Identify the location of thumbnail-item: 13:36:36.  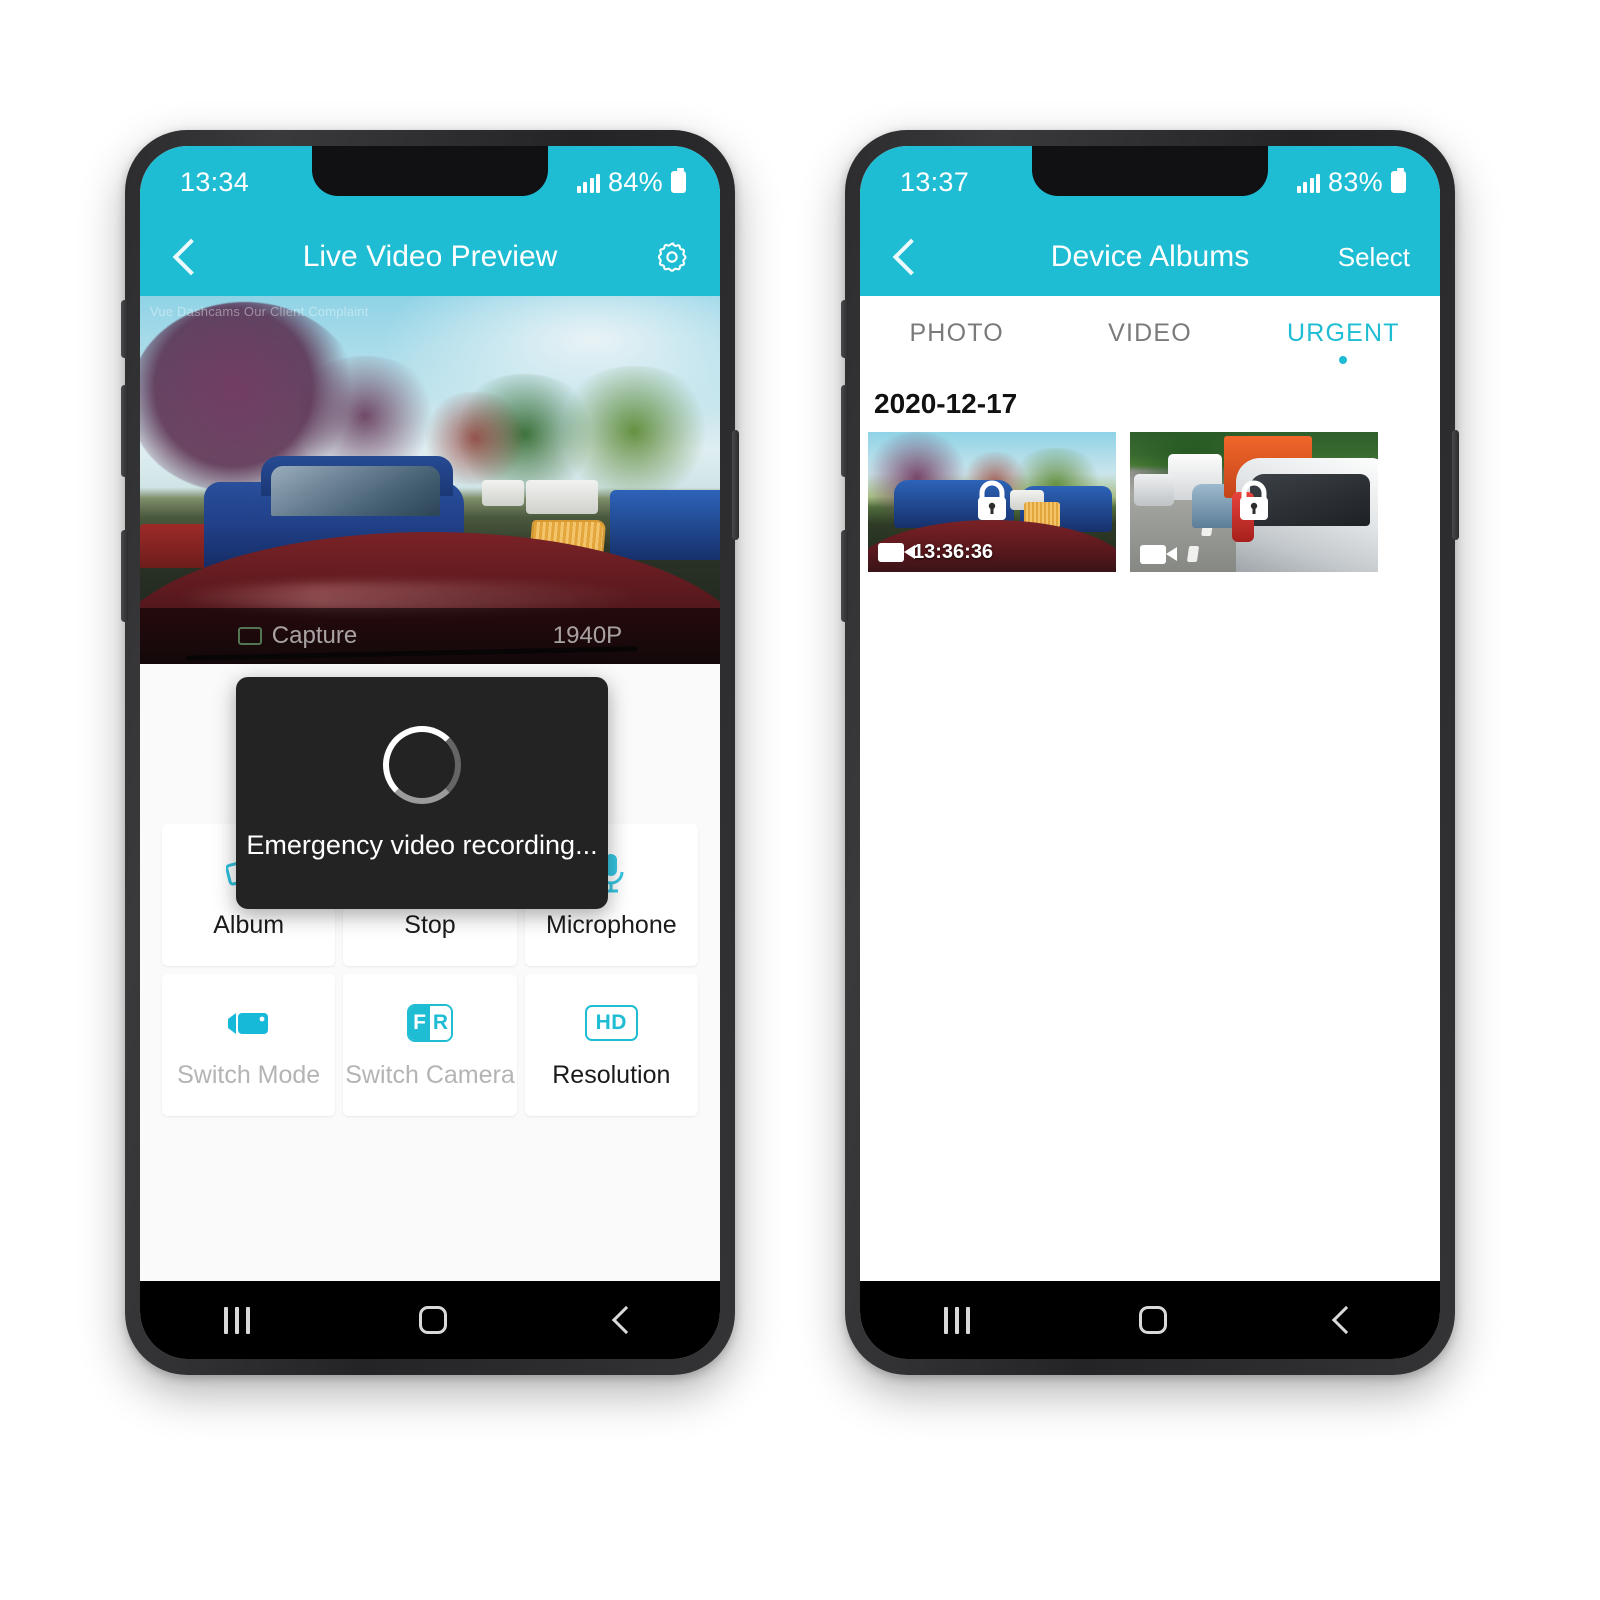
(992, 502).